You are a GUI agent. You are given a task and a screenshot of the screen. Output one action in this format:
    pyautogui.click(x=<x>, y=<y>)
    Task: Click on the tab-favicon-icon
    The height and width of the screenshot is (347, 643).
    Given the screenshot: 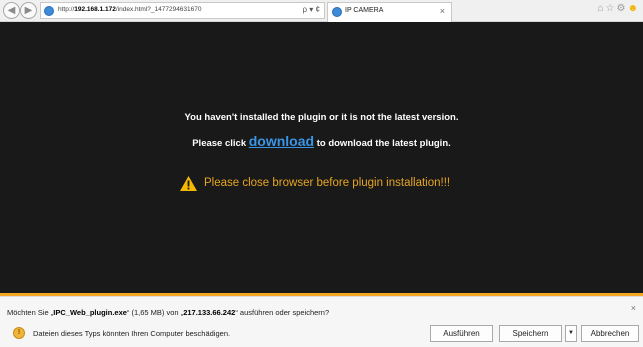 What is the action you would take?
    pyautogui.click(x=337, y=12)
    